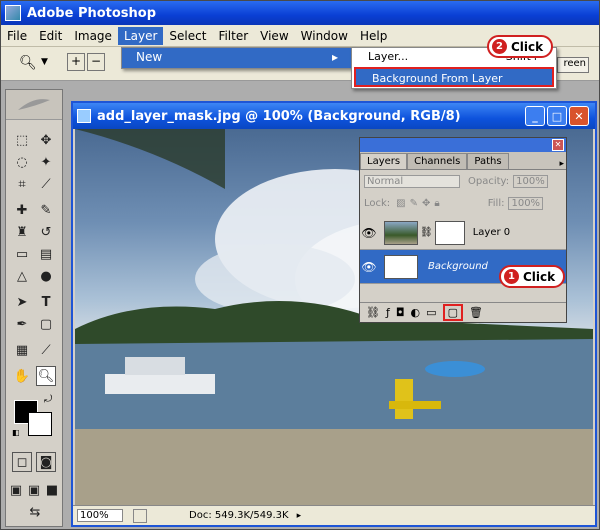 The height and width of the screenshot is (530, 600). I want to click on new-group-icon: ▭, so click(431, 312).